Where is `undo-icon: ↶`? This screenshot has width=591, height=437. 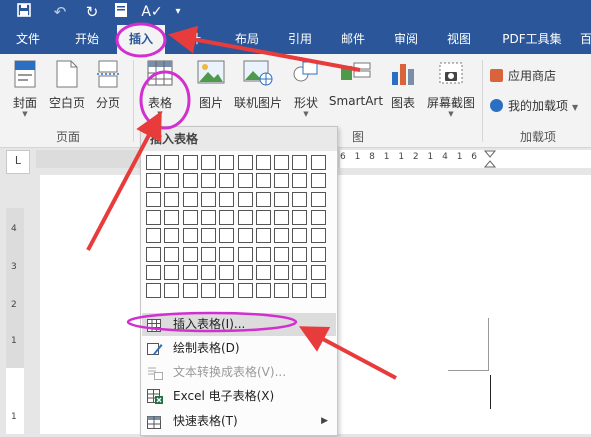
undo-icon: ↶ is located at coordinates (60, 12).